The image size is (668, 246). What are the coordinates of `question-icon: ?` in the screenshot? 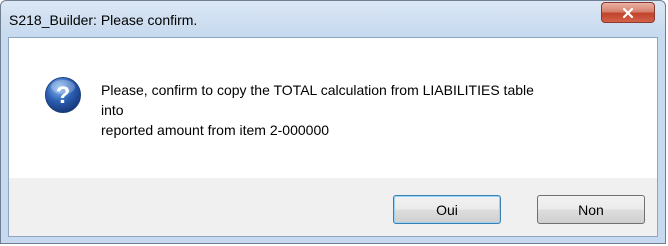 It's located at (63, 95).